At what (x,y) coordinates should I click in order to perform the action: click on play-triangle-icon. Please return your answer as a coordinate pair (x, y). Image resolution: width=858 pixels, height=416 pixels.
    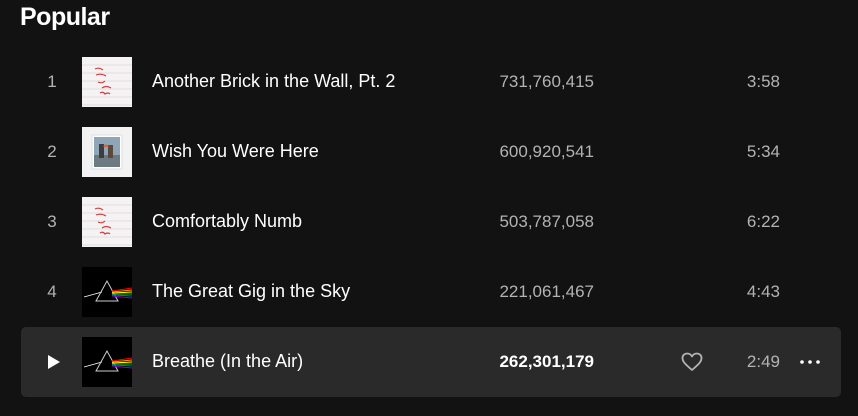
    Looking at the image, I should click on (54, 362).